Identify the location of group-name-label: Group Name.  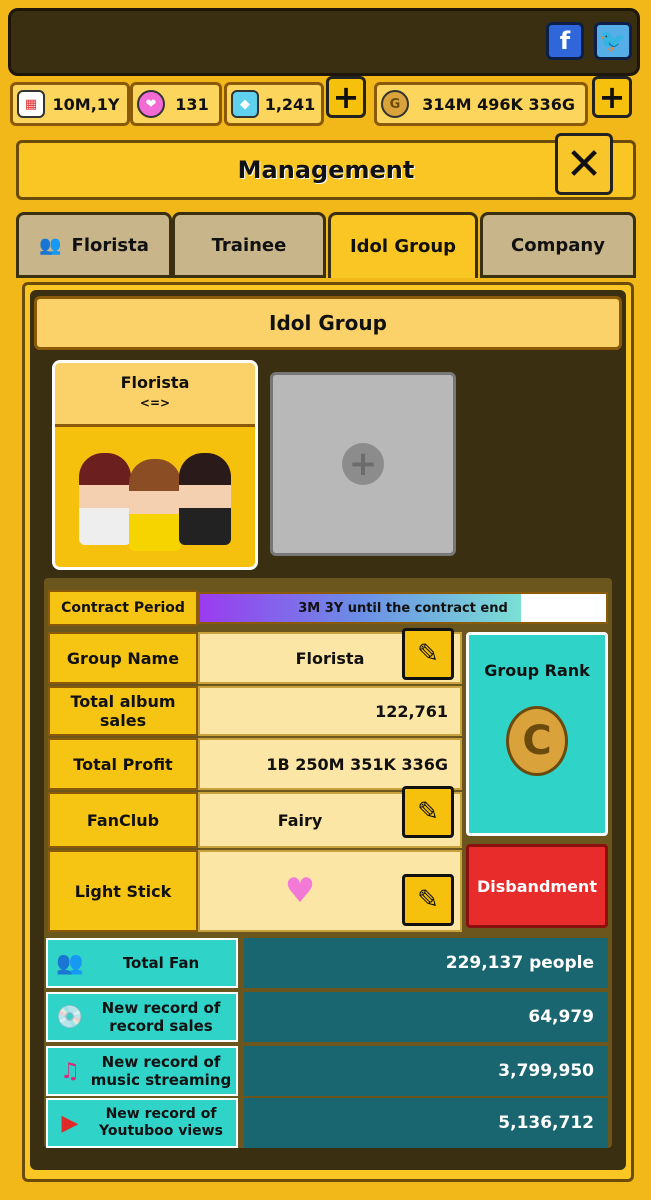
(123, 658).